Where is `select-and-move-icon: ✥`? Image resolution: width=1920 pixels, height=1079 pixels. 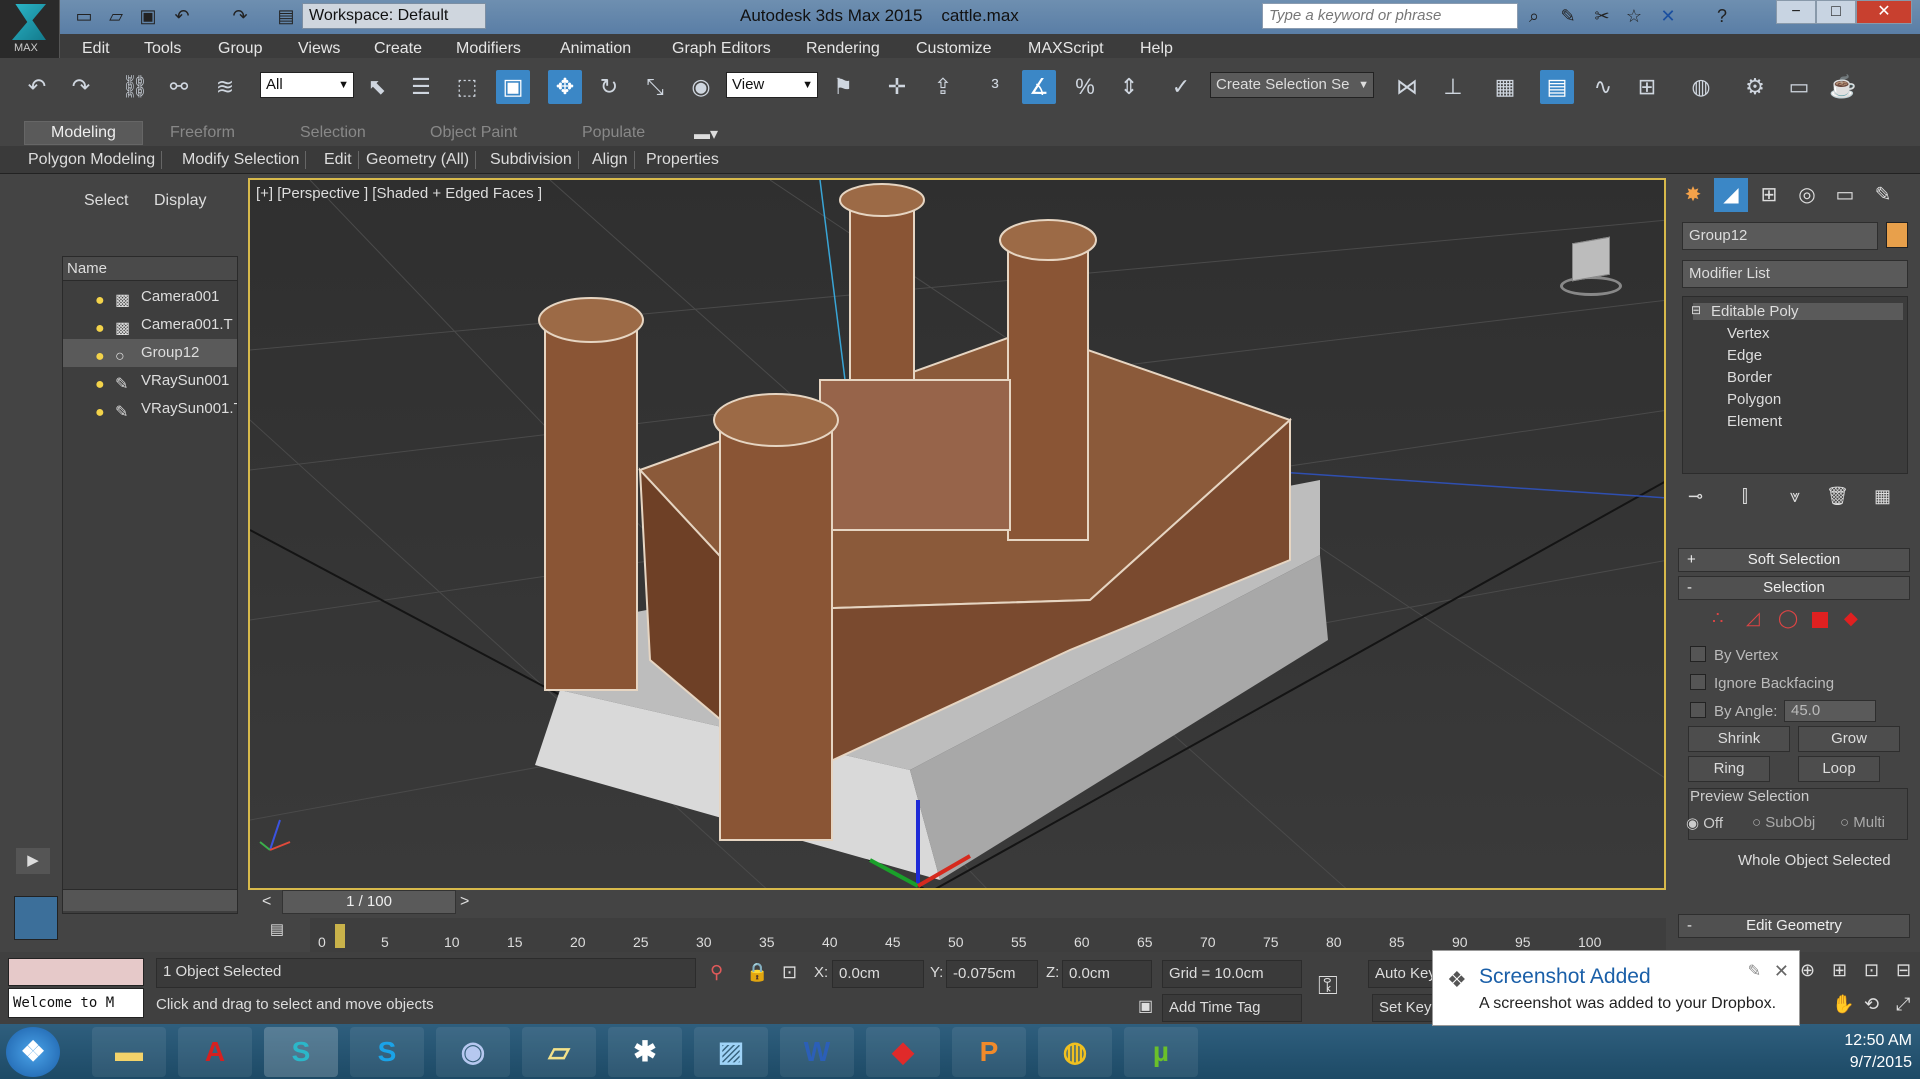 select-and-move-icon: ✥ is located at coordinates (565, 87).